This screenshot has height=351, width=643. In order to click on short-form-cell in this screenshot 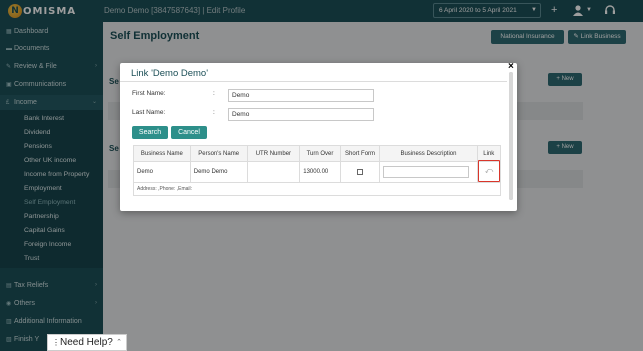, I will do `click(360, 172)`.